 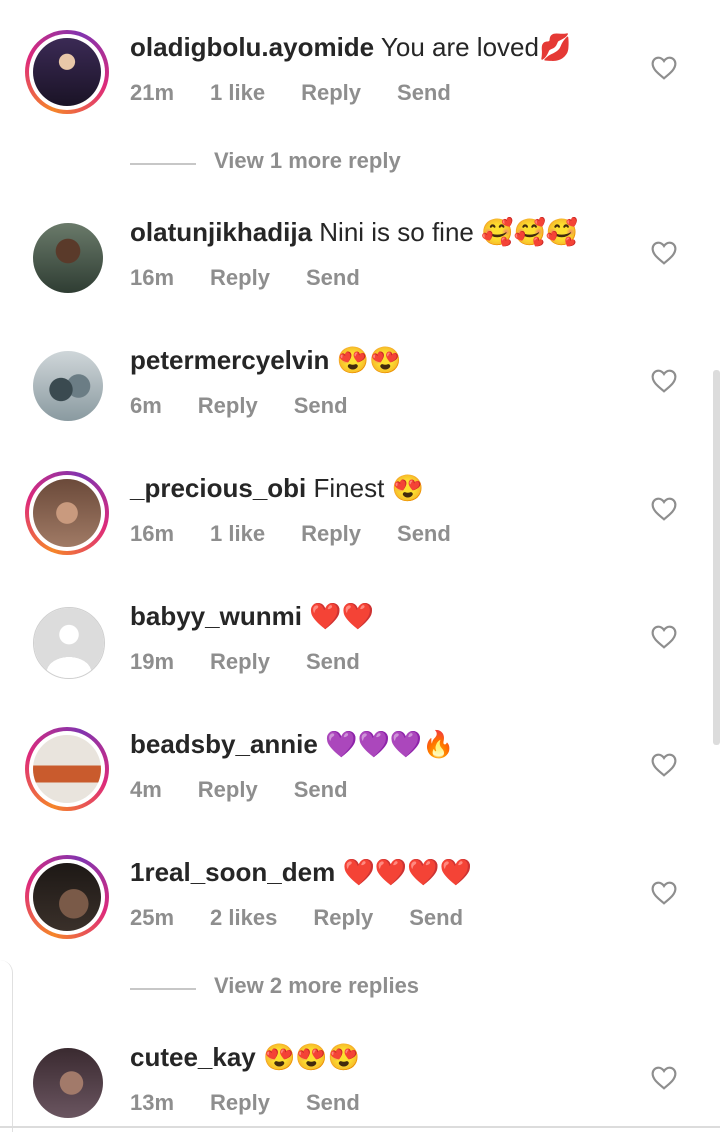 What do you see at coordinates (307, 161) in the screenshot?
I see `view-more-label: View 1 more reply` at bounding box center [307, 161].